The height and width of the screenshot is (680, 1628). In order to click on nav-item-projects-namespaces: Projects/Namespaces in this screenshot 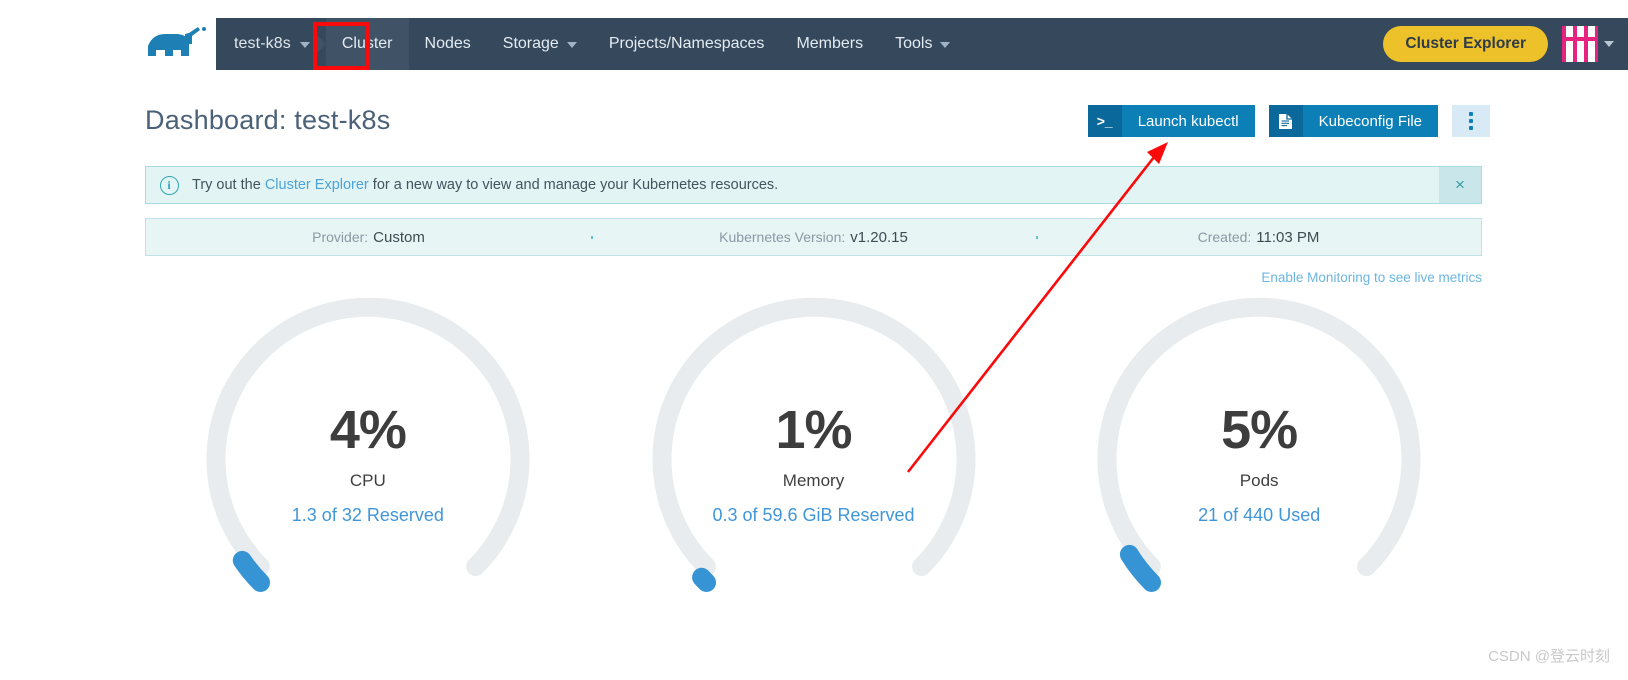, I will do `click(687, 44)`.